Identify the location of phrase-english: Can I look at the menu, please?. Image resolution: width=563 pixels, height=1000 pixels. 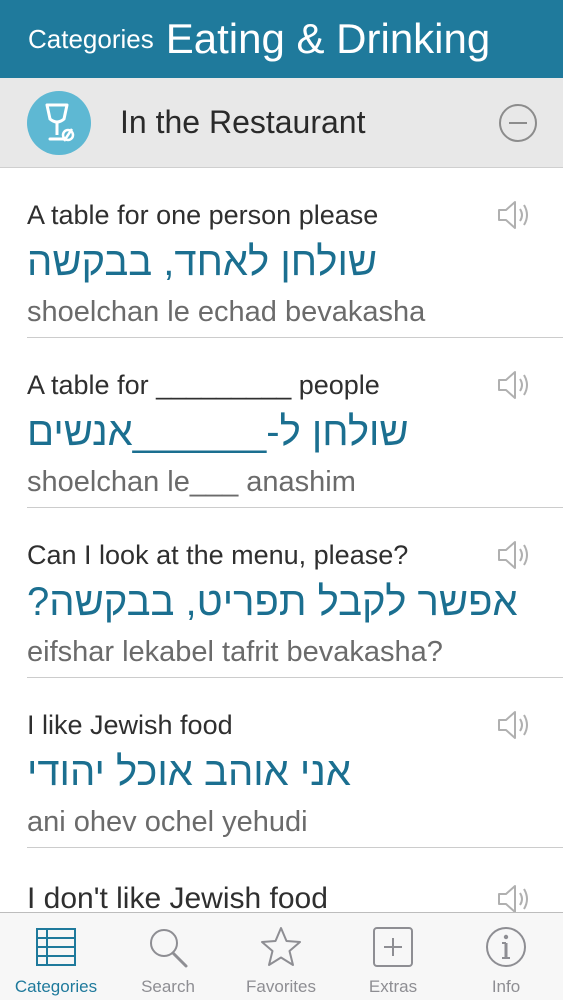
(218, 555).